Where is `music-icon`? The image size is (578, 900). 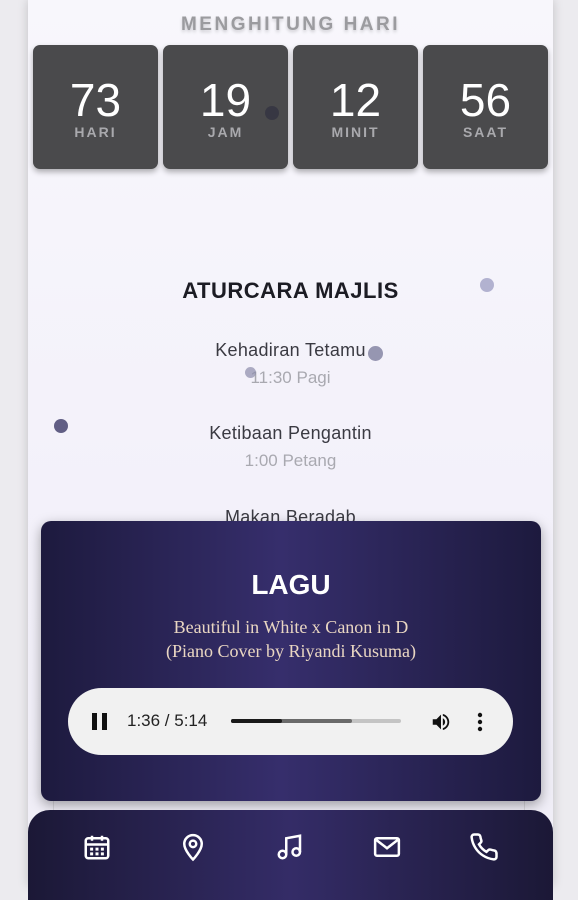 music-icon is located at coordinates (290, 847).